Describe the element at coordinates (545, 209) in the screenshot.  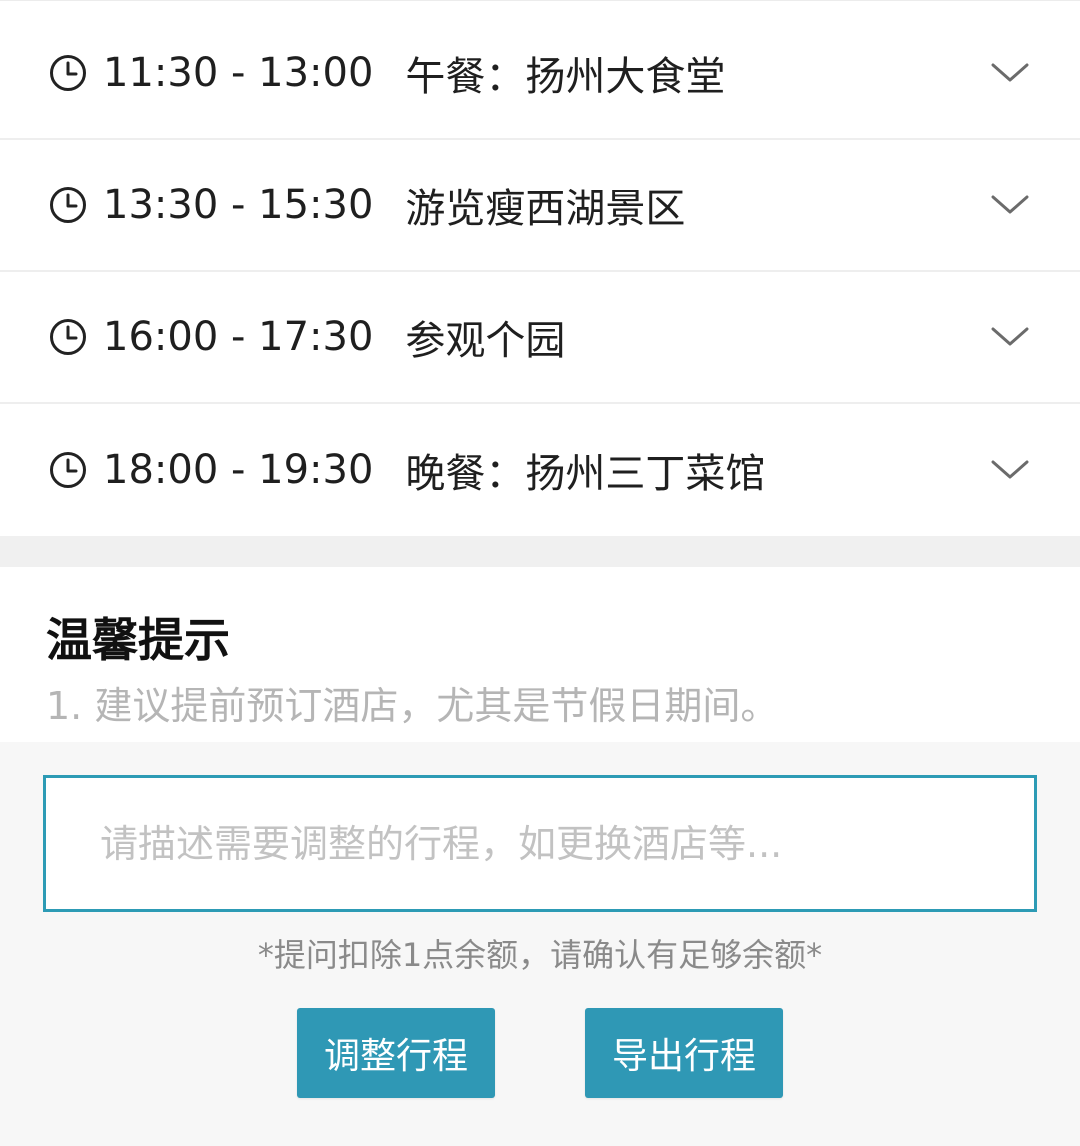
I see `item-title: 游览瘦西湖景区` at that location.